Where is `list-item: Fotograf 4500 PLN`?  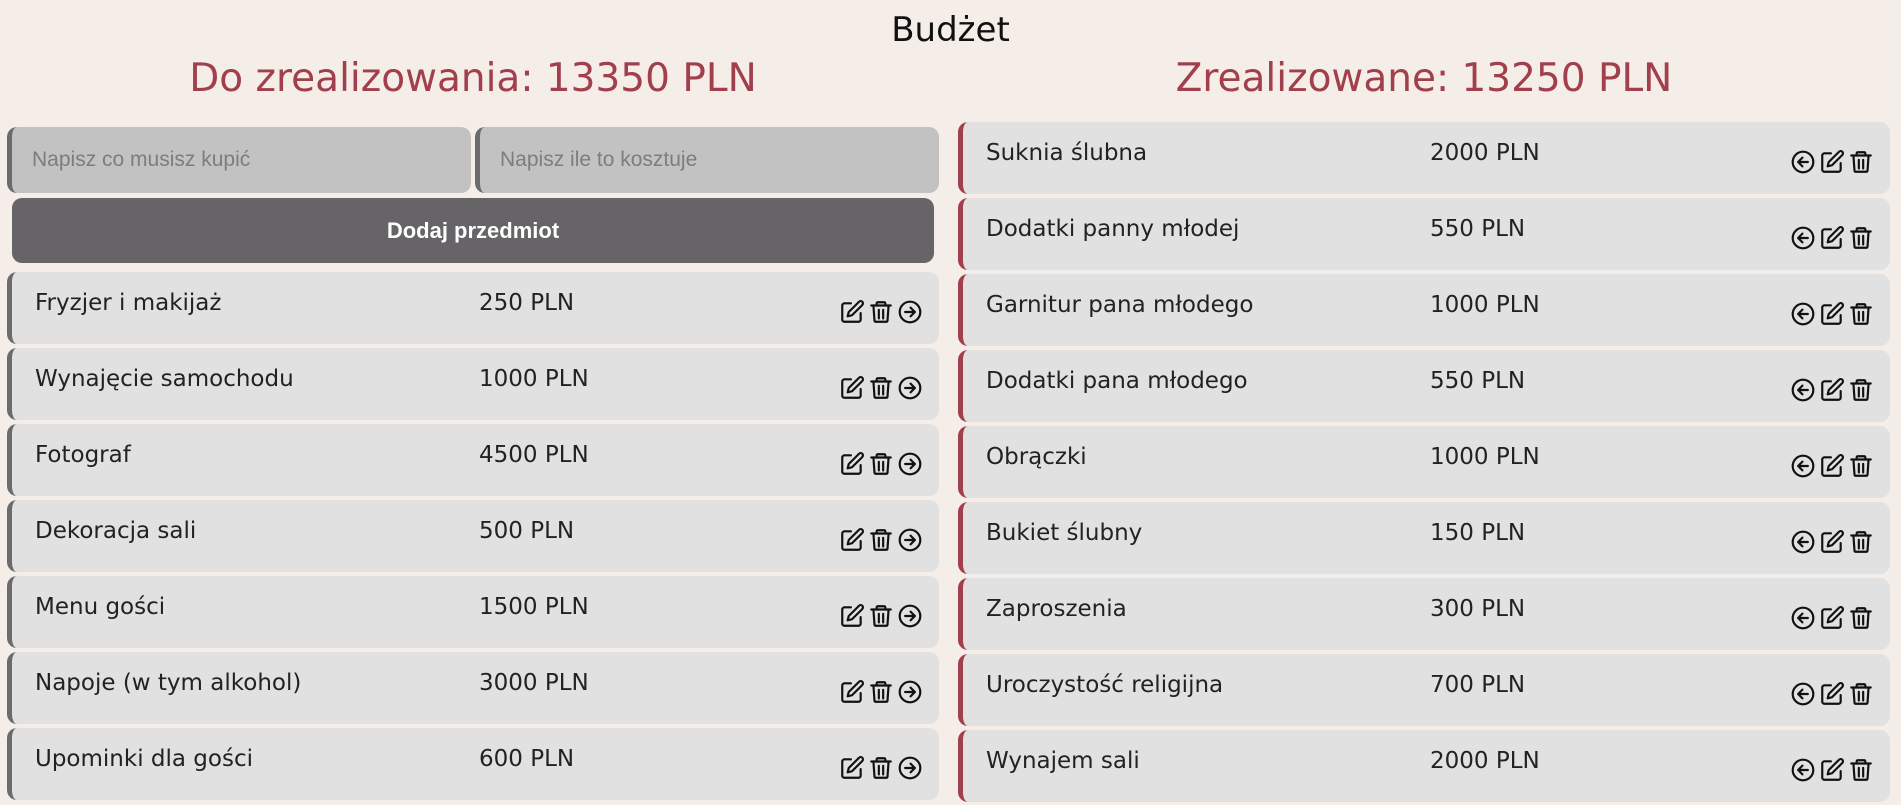
list-item: Fotograf 4500 PLN is located at coordinates (473, 460).